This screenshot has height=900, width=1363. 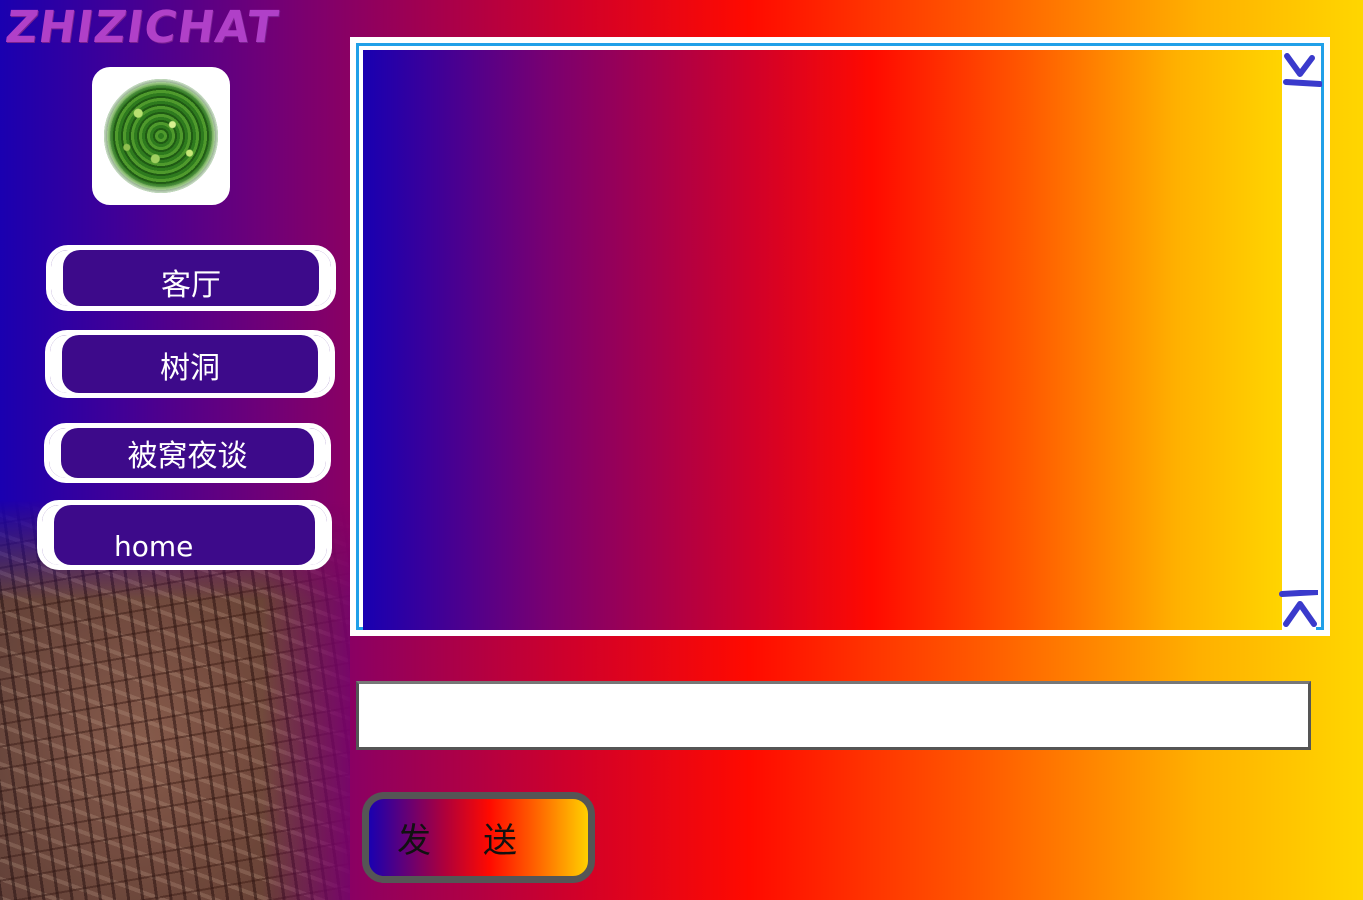 I want to click on nav-button-label: 客厅, so click(x=191, y=285).